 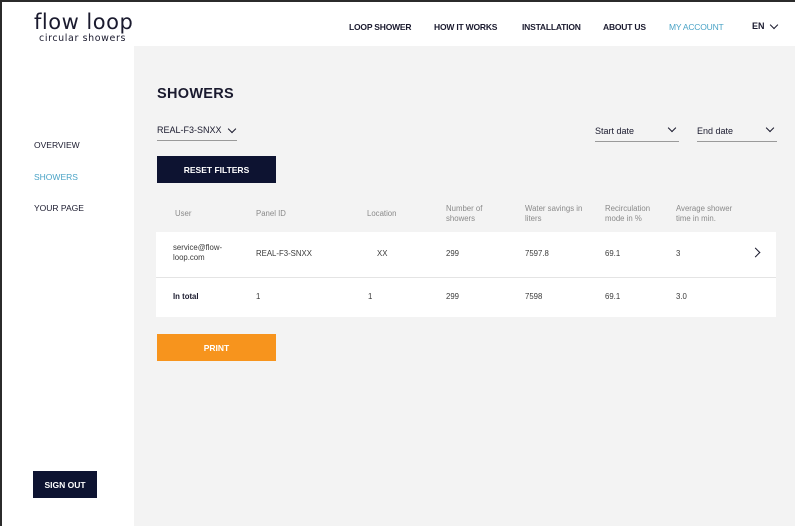 What do you see at coordinates (624, 27) in the screenshot?
I see `nav-about-us: ABOUT US` at bounding box center [624, 27].